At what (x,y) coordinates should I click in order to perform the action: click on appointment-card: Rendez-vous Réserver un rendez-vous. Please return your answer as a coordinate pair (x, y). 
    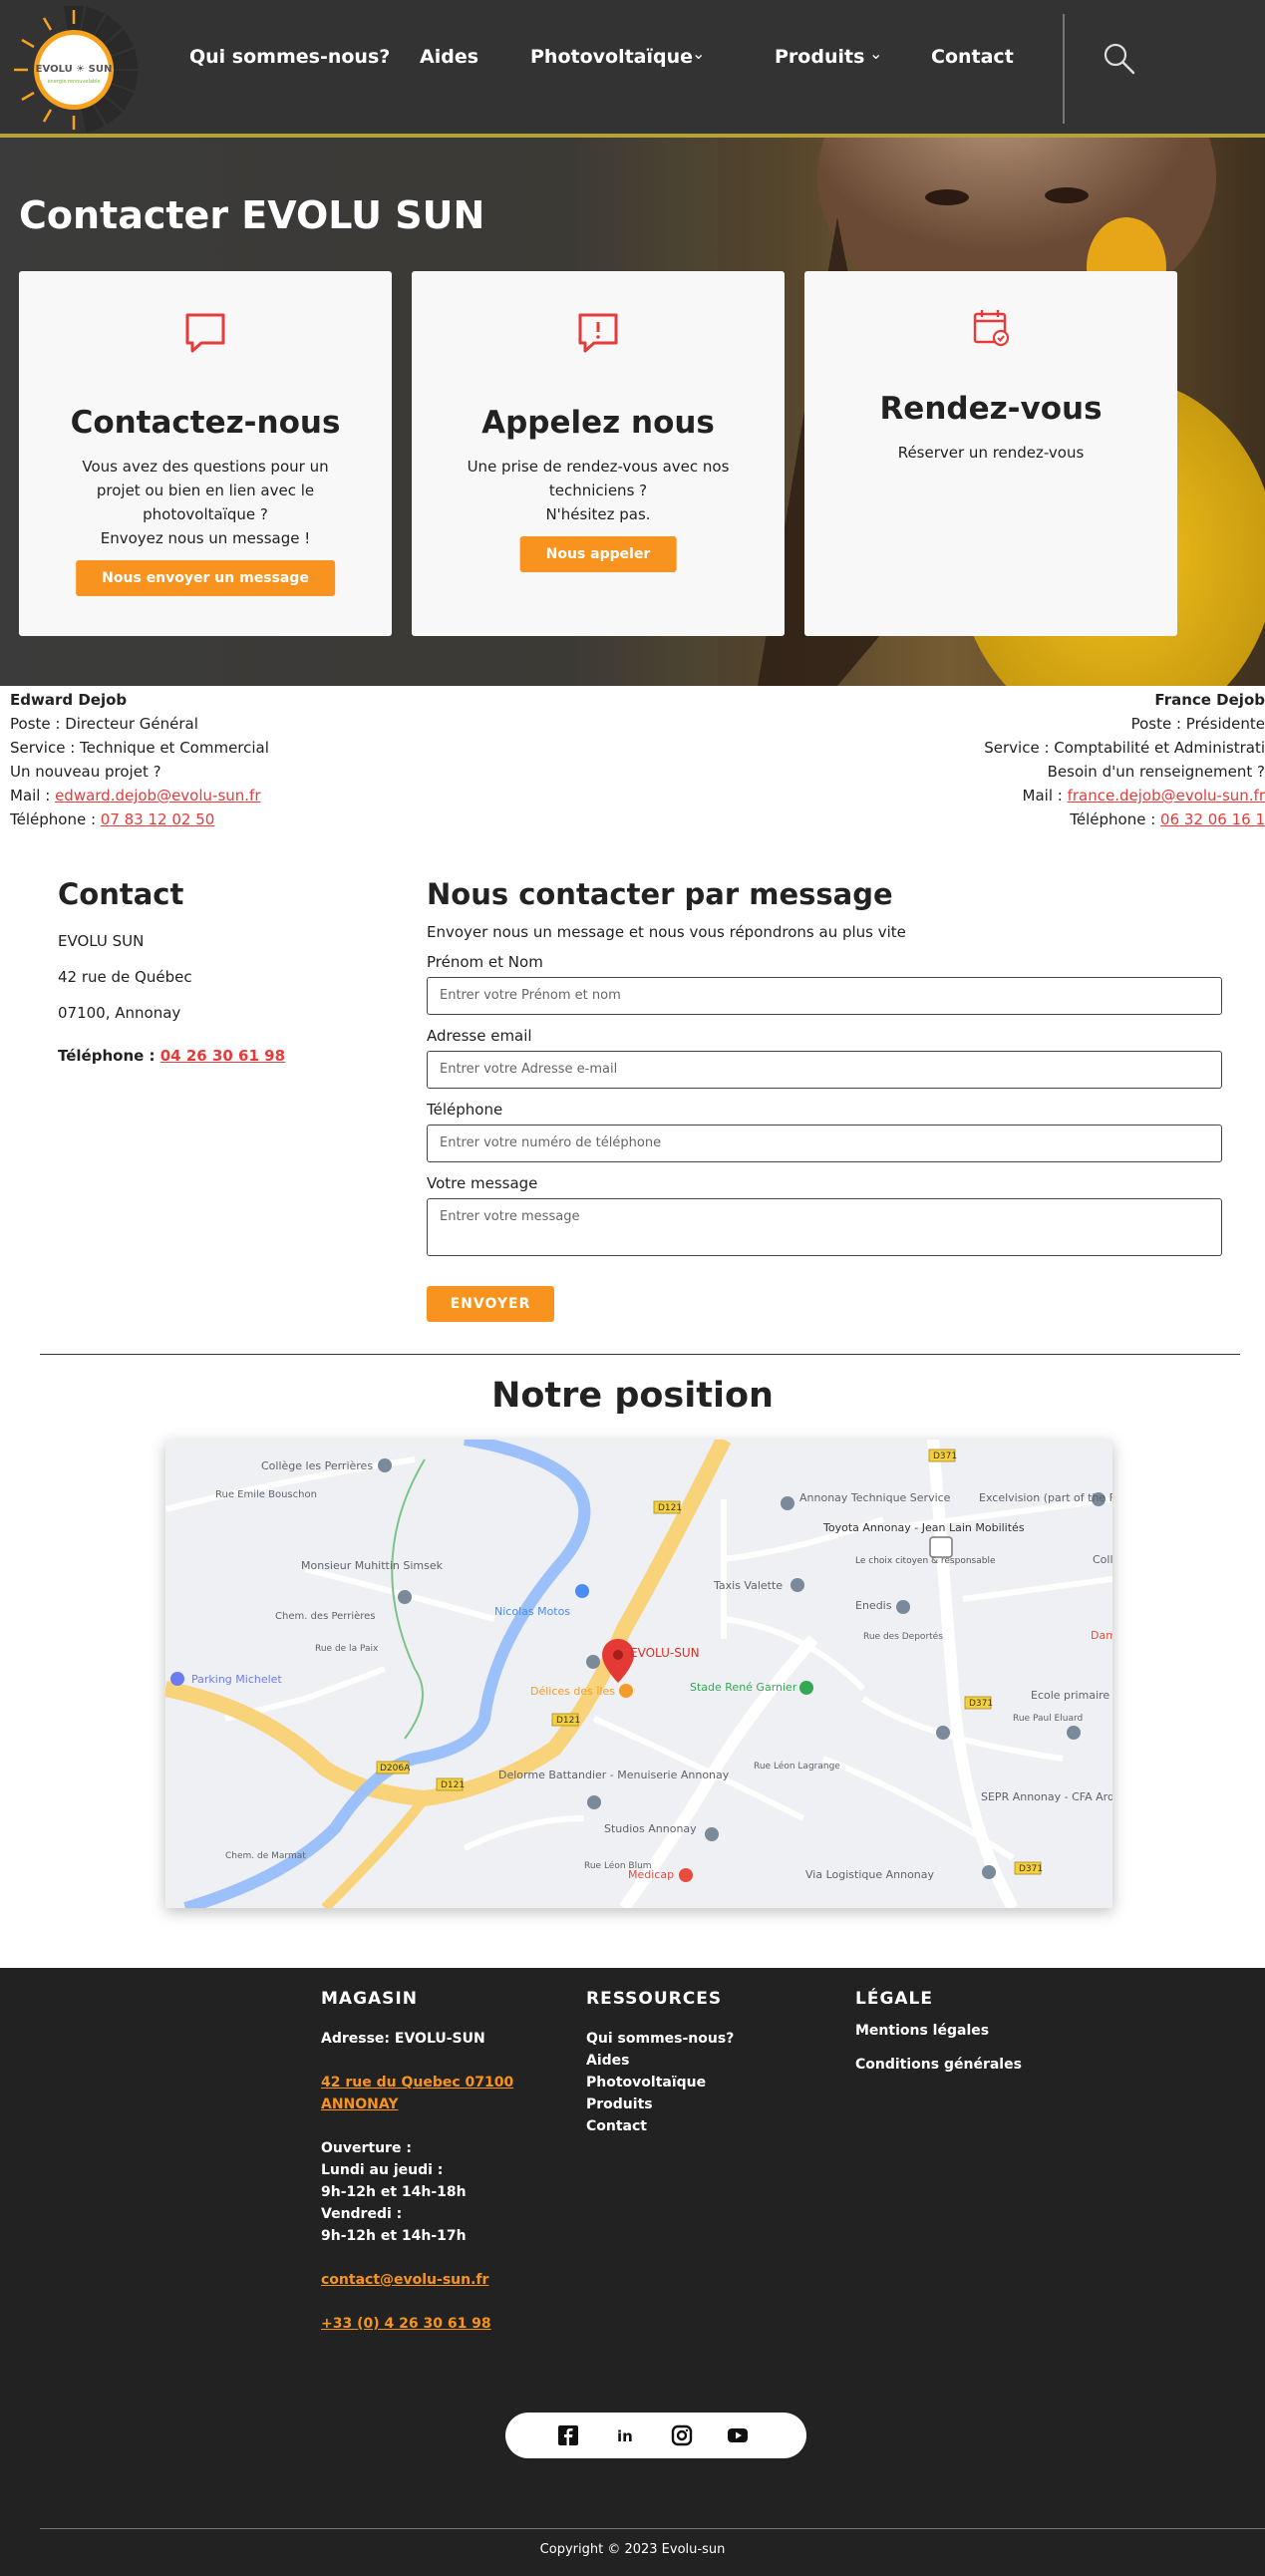
    Looking at the image, I should click on (990, 453).